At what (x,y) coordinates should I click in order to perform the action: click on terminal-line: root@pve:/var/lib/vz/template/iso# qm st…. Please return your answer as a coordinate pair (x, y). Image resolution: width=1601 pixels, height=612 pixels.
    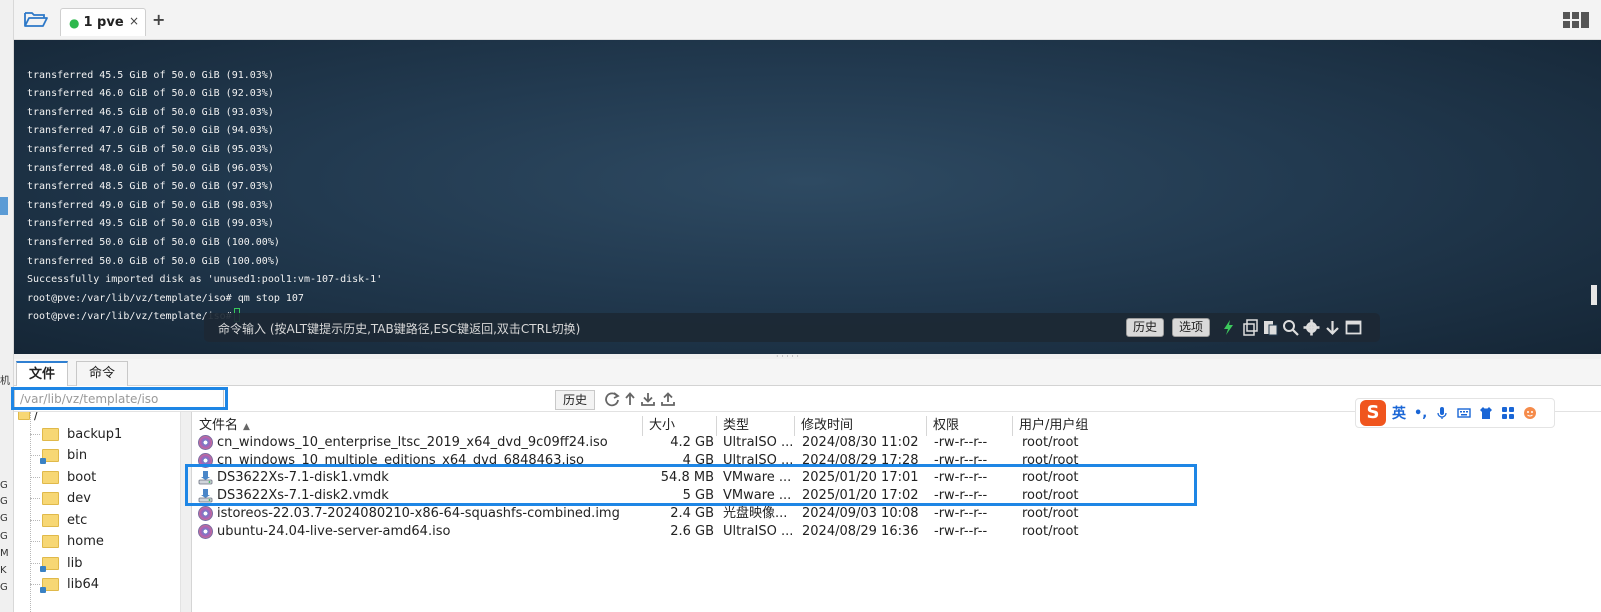
    Looking at the image, I should click on (165, 298).